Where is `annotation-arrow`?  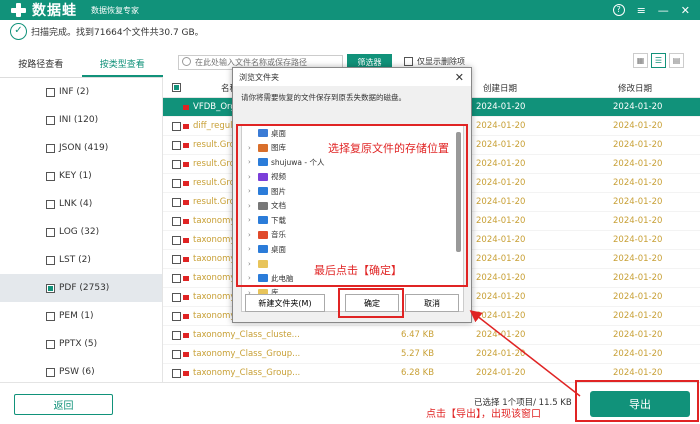 annotation-arrow is located at coordinates (525, 353).